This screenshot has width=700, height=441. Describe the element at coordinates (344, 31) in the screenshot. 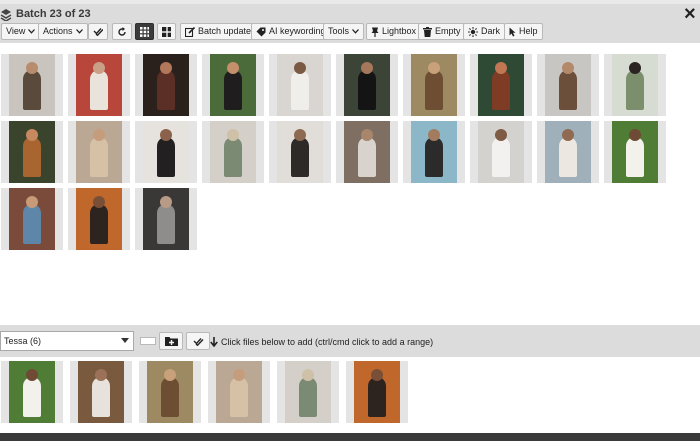

I see `tools-dropdown: Tools` at that location.